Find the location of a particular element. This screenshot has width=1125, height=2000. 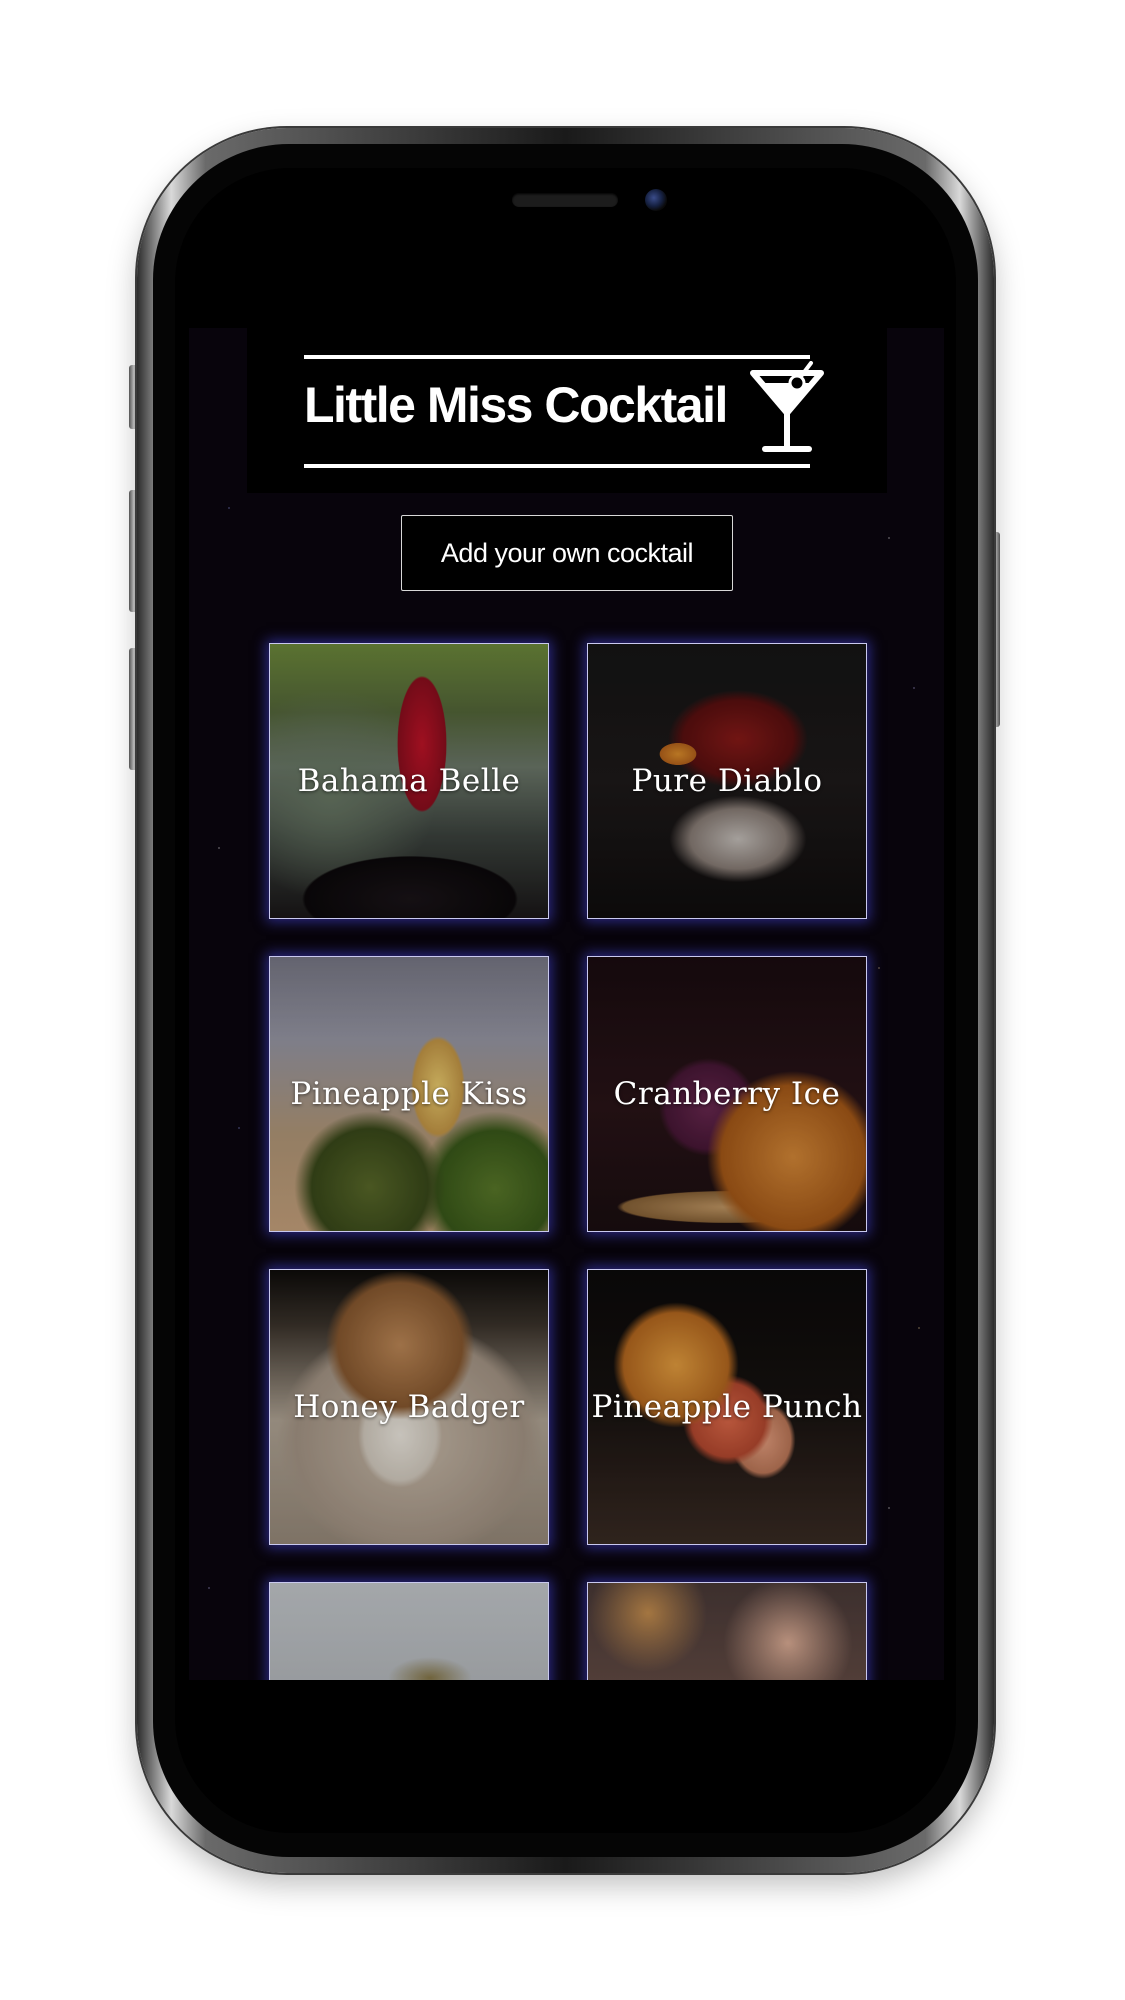

cocktail-card-bahama-belle: Bahama Belle is located at coordinates (409, 781).